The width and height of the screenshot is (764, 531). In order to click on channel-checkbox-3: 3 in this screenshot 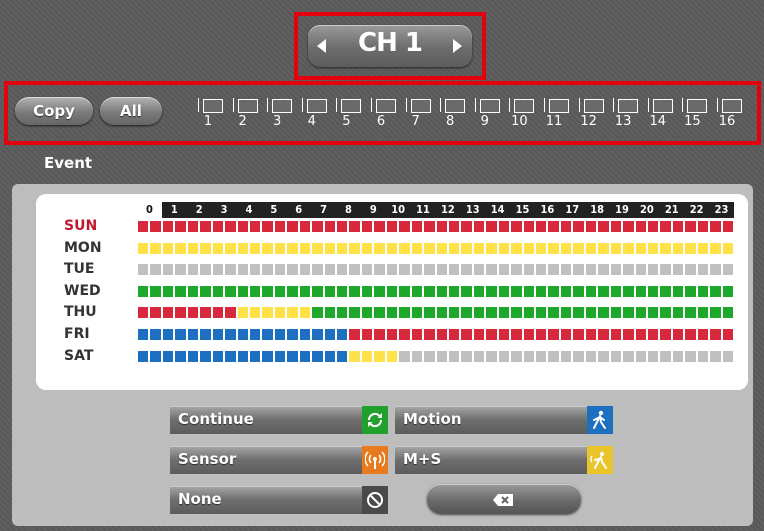, I will do `click(279, 115)`.